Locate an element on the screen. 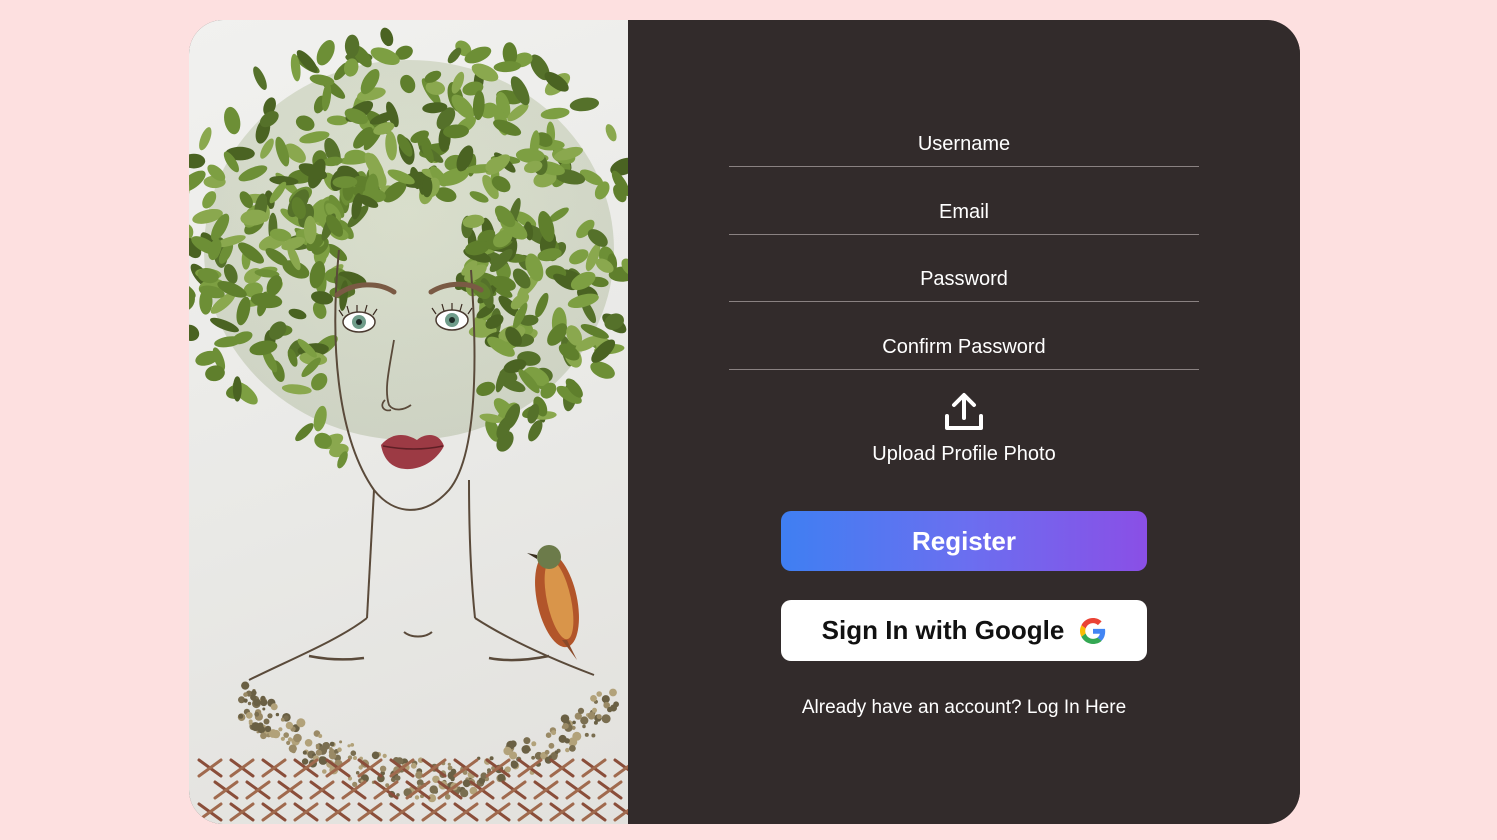  username-input is located at coordinates (964, 144).